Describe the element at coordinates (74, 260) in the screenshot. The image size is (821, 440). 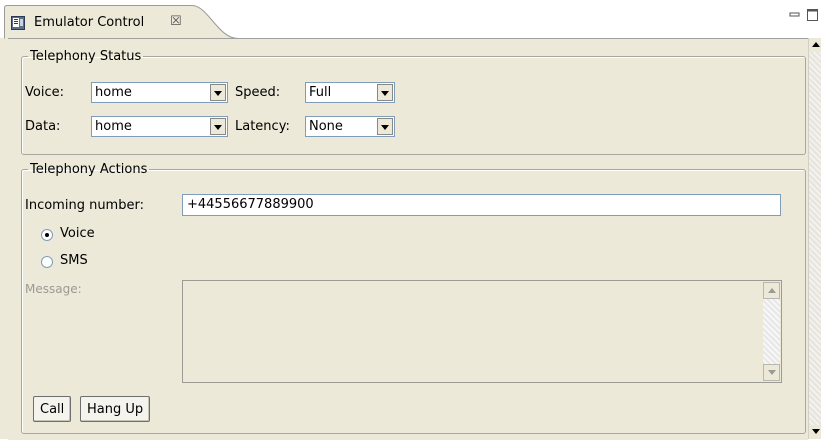
I see `sms-radio-label: SMS` at that location.